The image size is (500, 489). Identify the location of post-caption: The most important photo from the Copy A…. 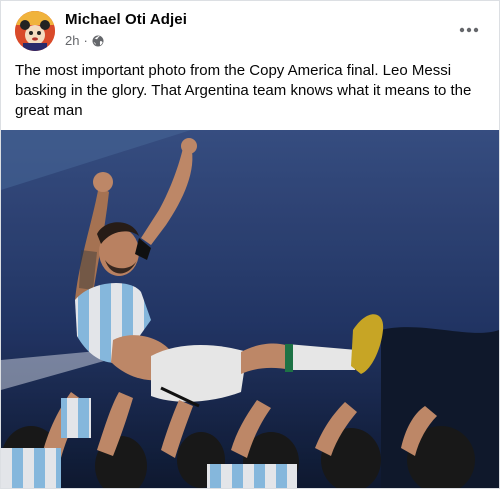
(243, 90).